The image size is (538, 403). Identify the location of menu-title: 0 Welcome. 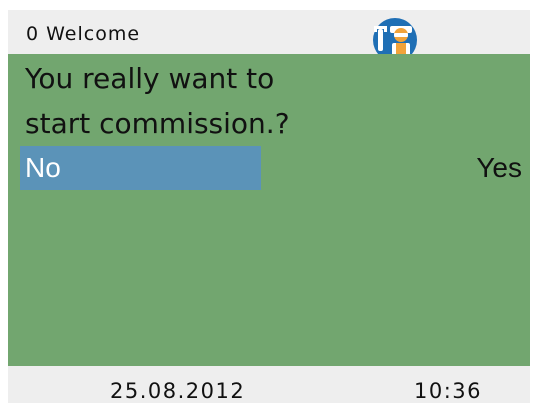
(83, 34).